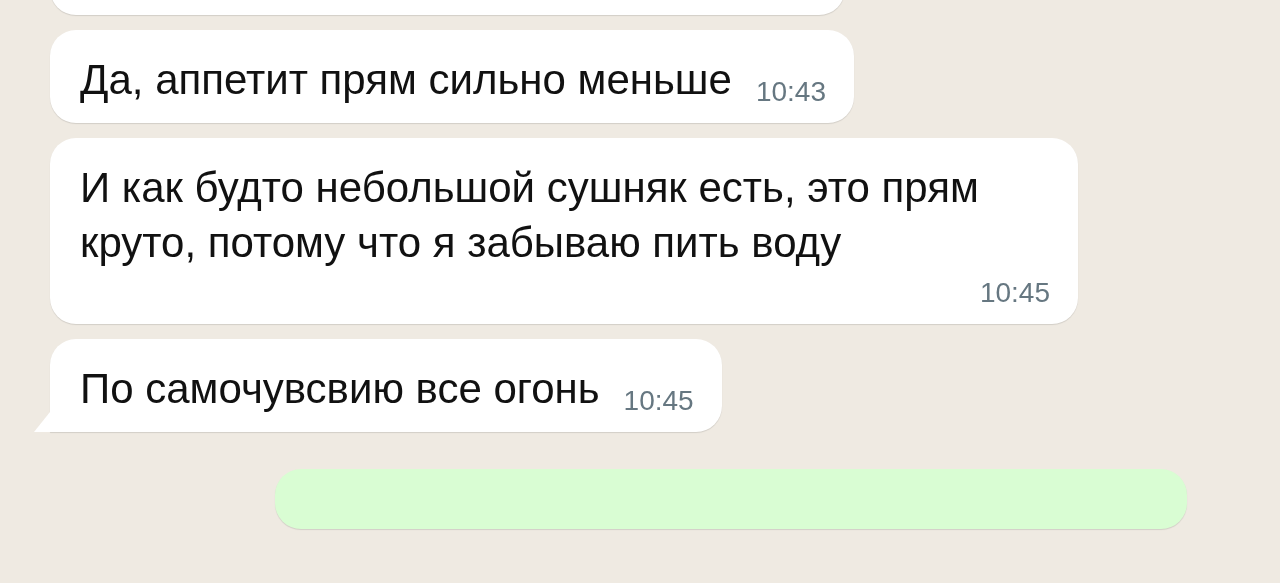  What do you see at coordinates (790, 92) in the screenshot?
I see `message-time: 10:43` at bounding box center [790, 92].